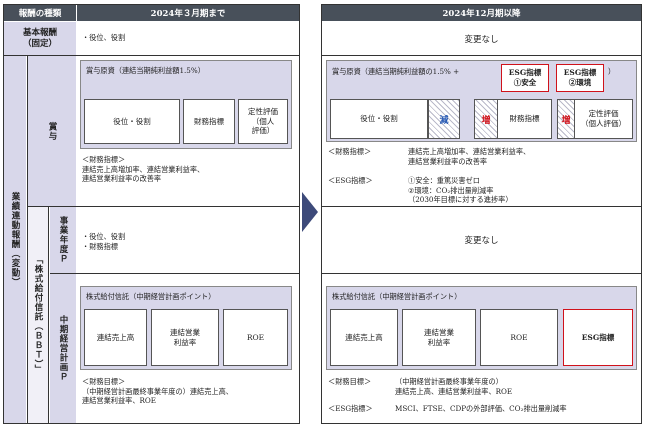  Describe the element at coordinates (612, 71) in the screenshot. I see `bonus-pool-close: ）` at that location.